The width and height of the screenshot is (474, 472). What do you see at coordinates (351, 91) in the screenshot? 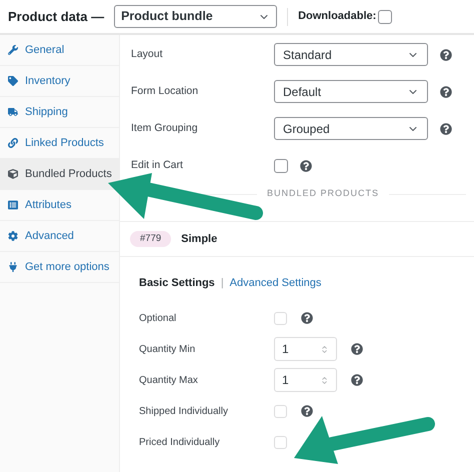
I see `select-field: Default` at bounding box center [351, 91].